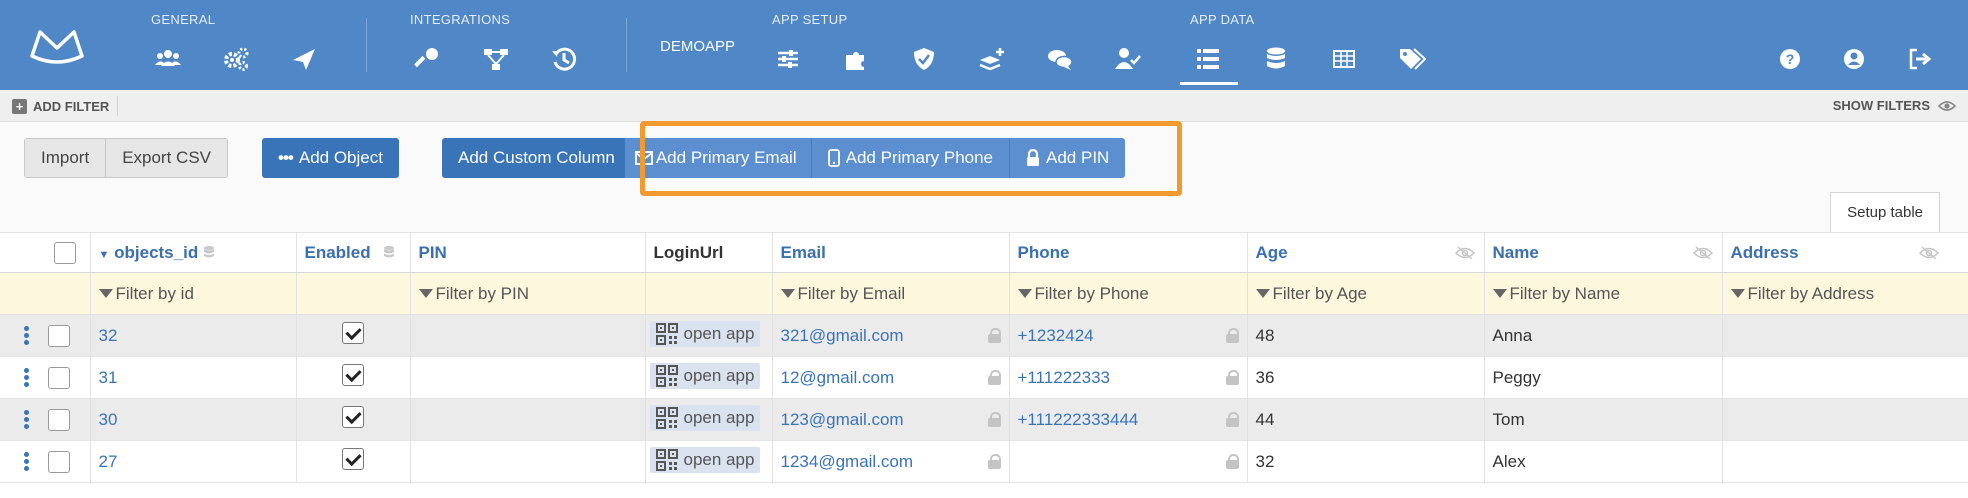 Image resolution: width=1968 pixels, height=498 pixels. What do you see at coordinates (57, 46) in the screenshot?
I see `app-logo-icon` at bounding box center [57, 46].